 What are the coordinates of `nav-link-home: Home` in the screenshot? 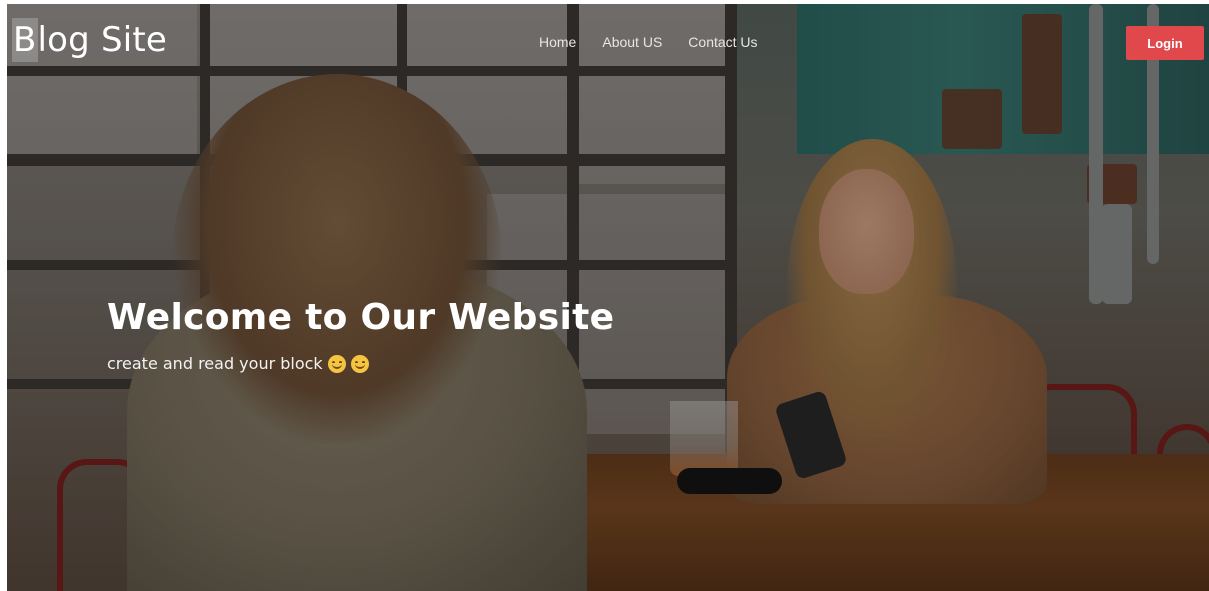 It's located at (557, 42).